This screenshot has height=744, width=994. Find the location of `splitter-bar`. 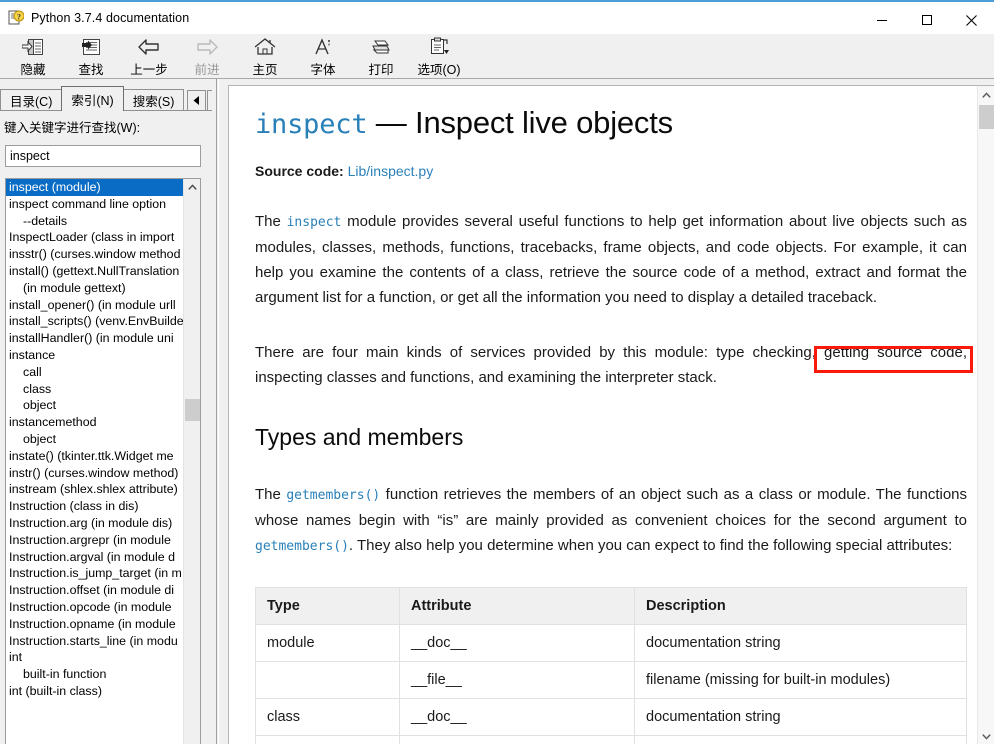

splitter-bar is located at coordinates (217, 411).